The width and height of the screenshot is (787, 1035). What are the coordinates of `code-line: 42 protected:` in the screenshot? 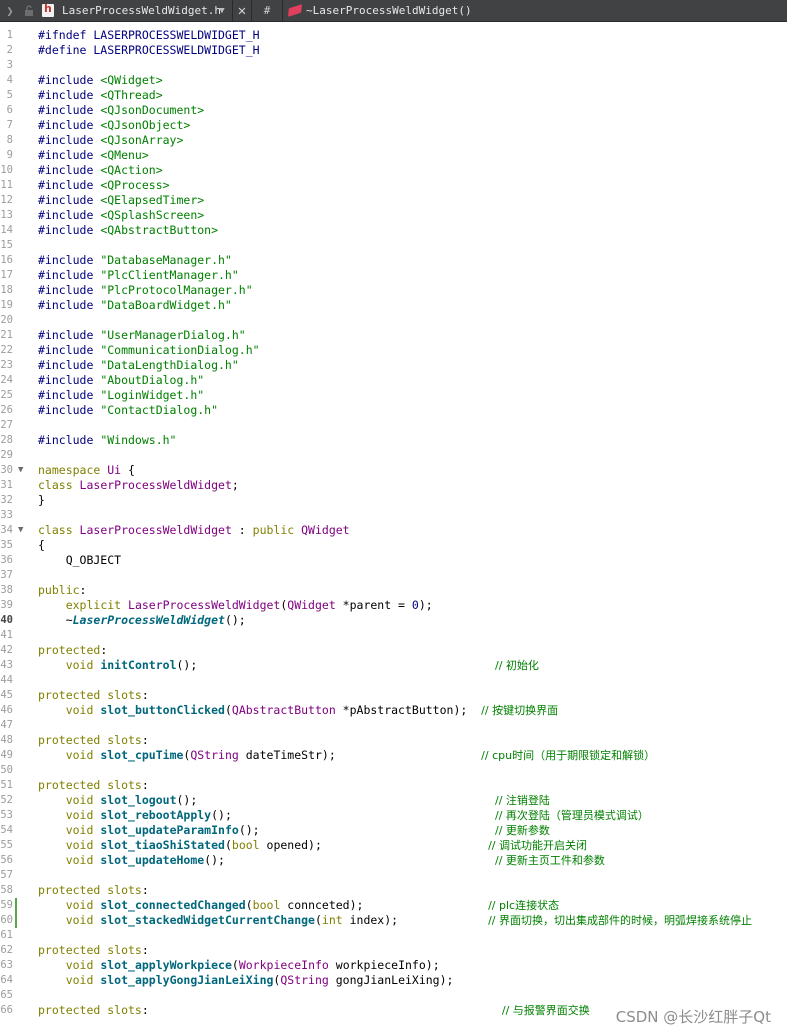 It's located at (393, 650).